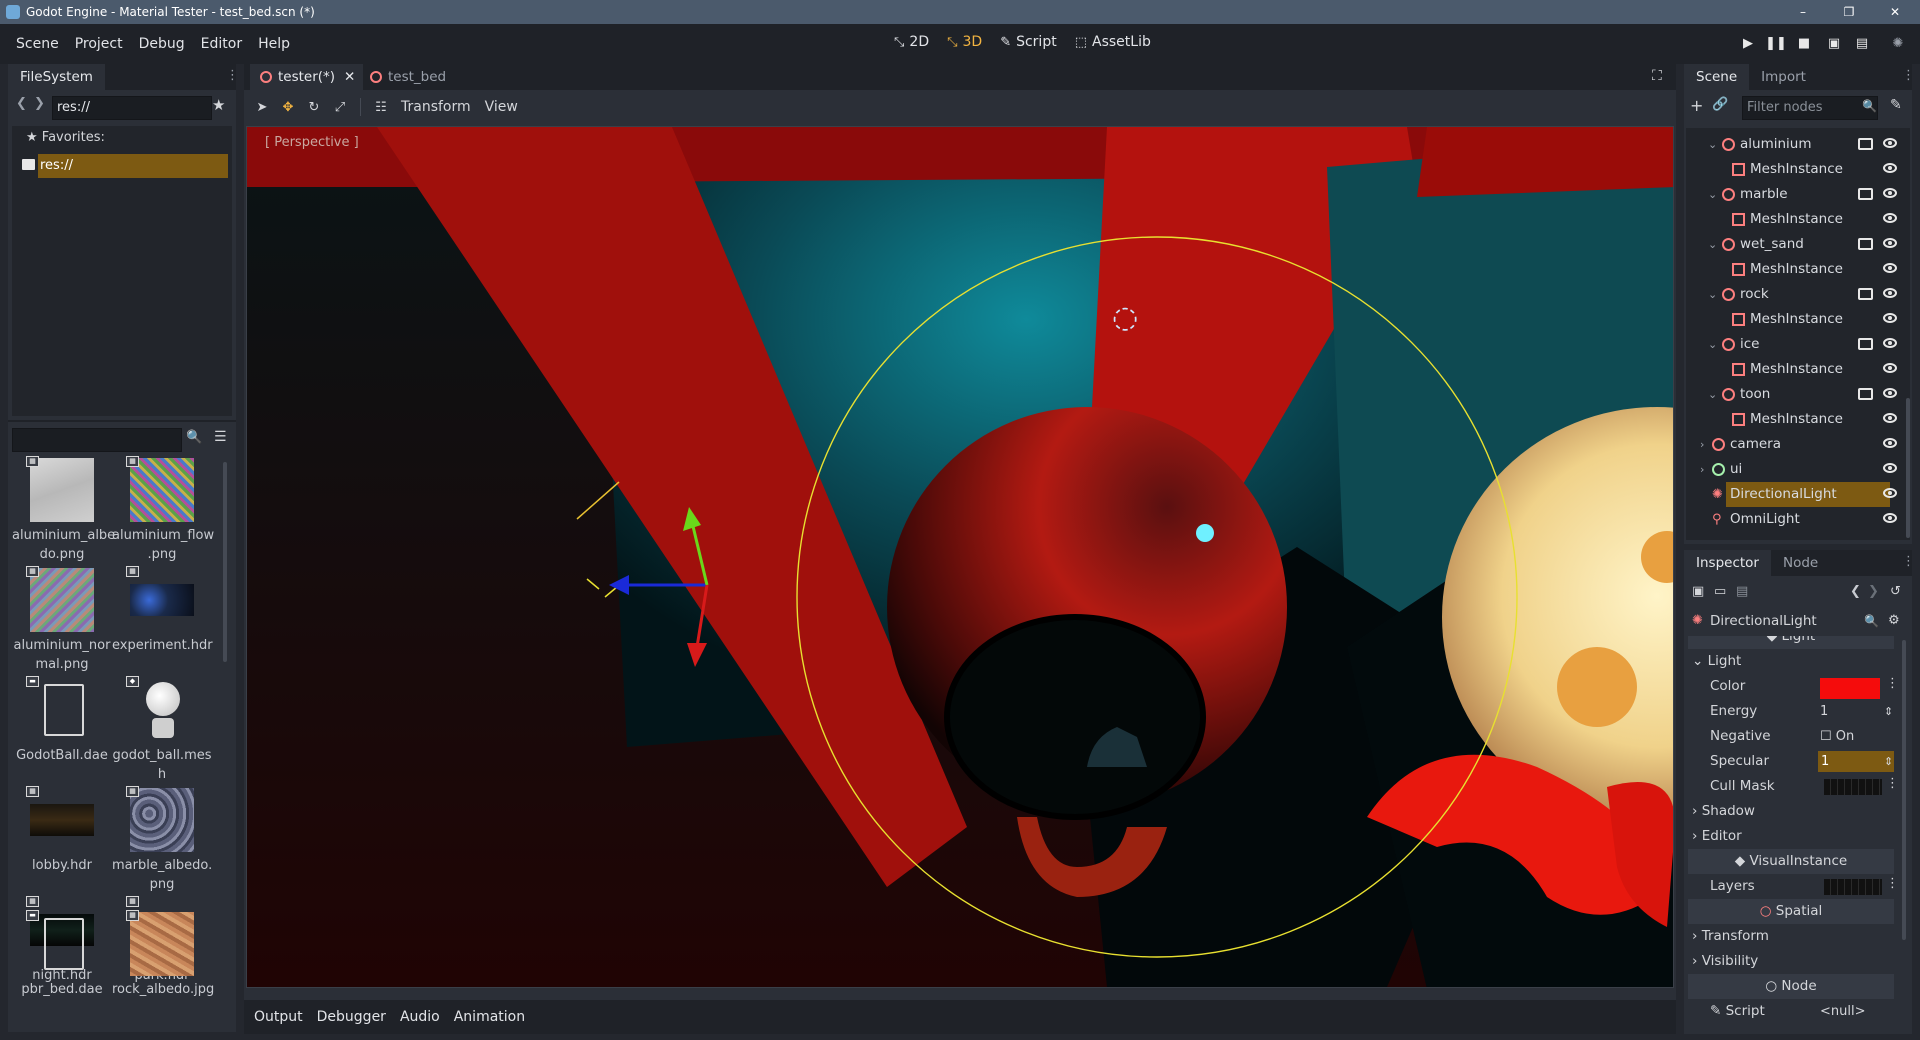 This screenshot has height=1040, width=1920. Describe the element at coordinates (964, 42) in the screenshot. I see `mode-3d-button: ⤡ 3D` at that location.